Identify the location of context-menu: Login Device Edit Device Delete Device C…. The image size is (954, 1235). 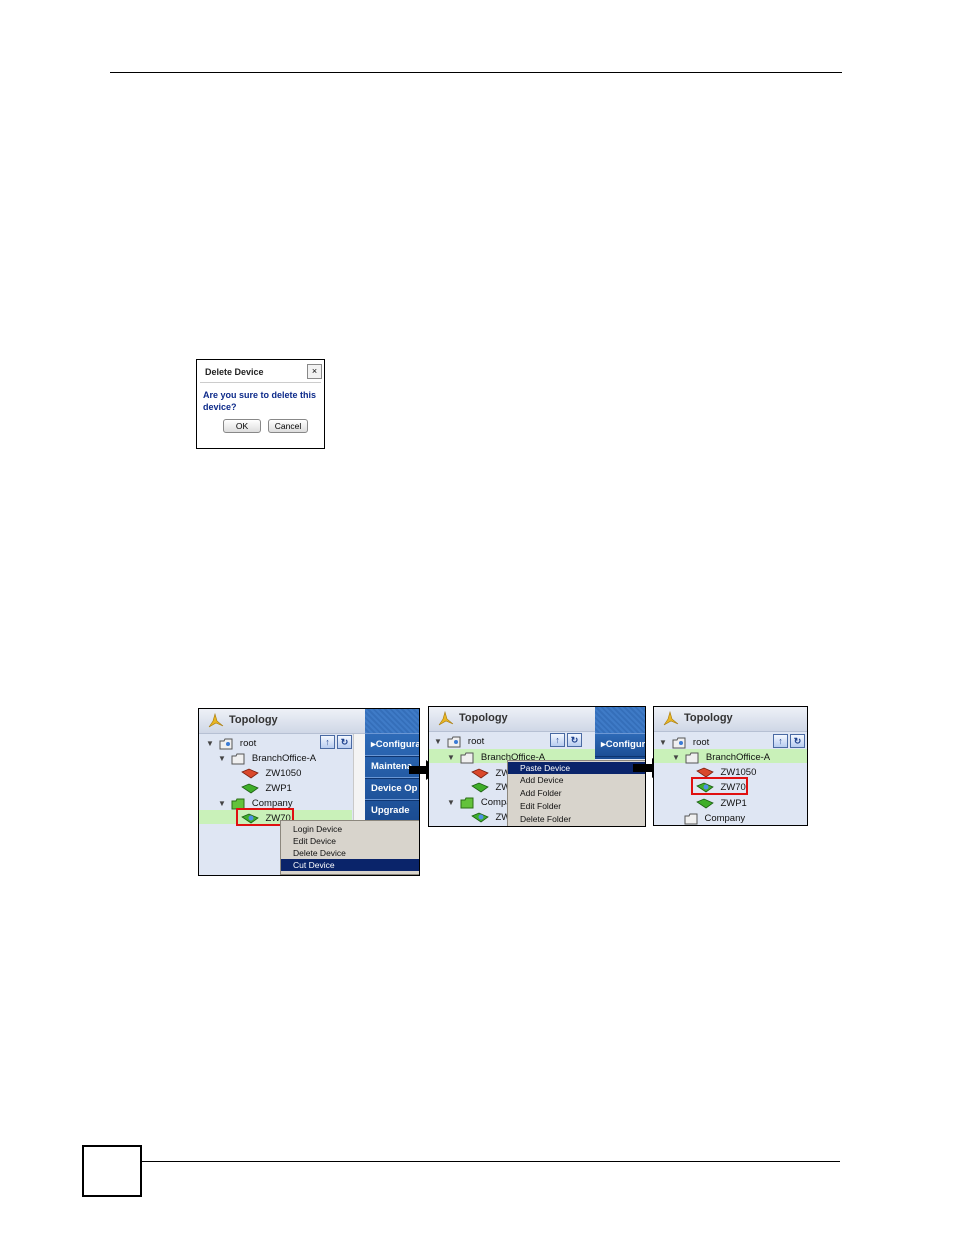
(349, 847).